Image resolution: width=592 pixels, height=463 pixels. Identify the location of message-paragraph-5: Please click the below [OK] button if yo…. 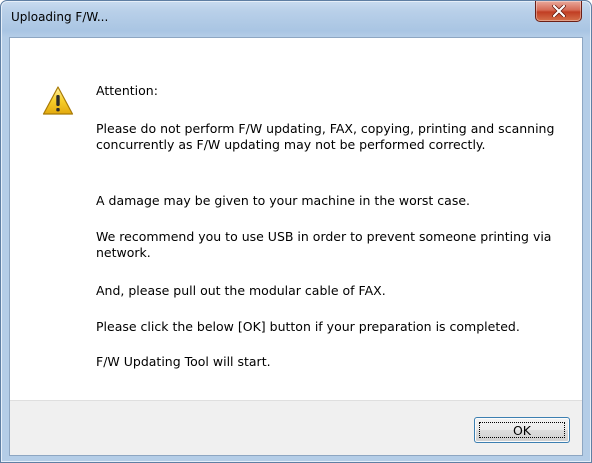
(308, 326).